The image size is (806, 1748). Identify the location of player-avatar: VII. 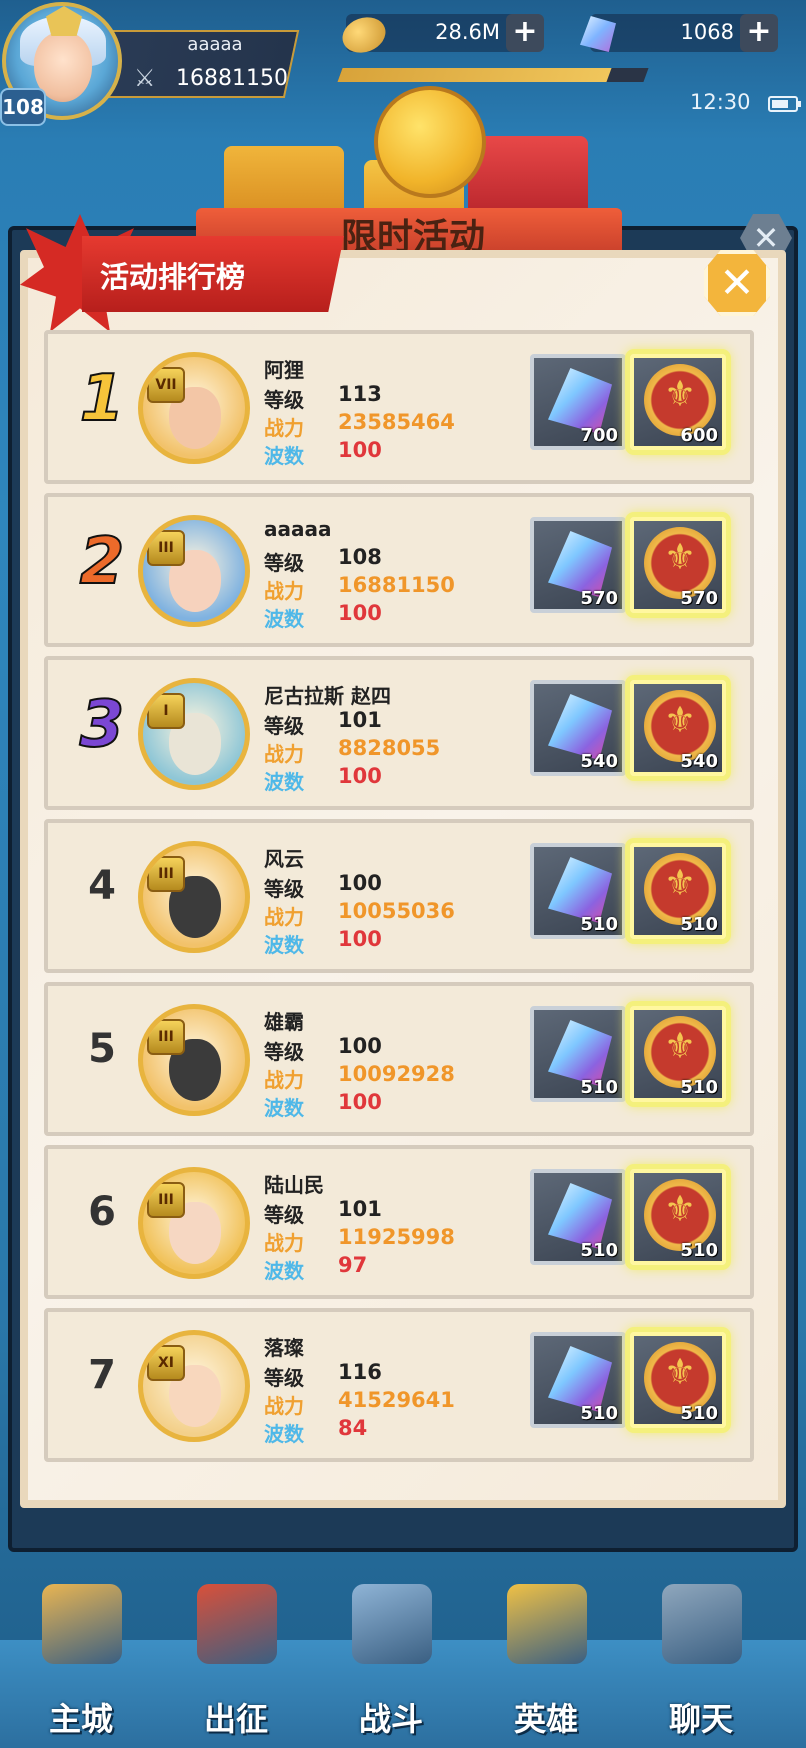
(194, 408).